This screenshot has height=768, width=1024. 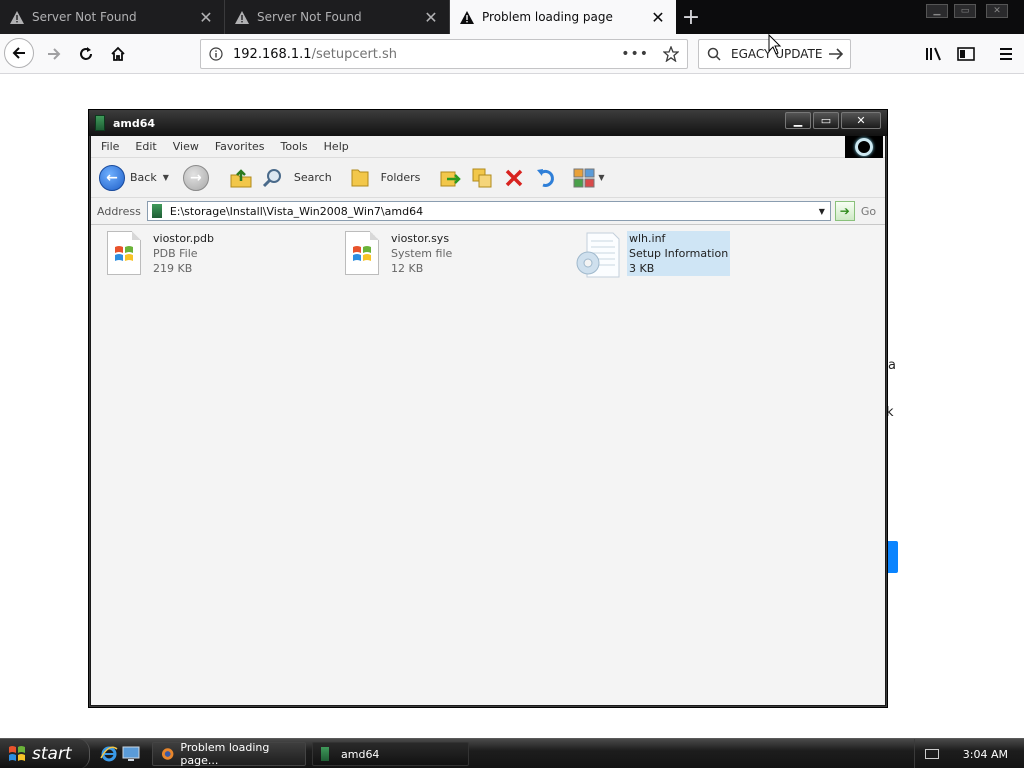 What do you see at coordinates (635, 54) in the screenshot?
I see `page-actions-icon: •••` at bounding box center [635, 54].